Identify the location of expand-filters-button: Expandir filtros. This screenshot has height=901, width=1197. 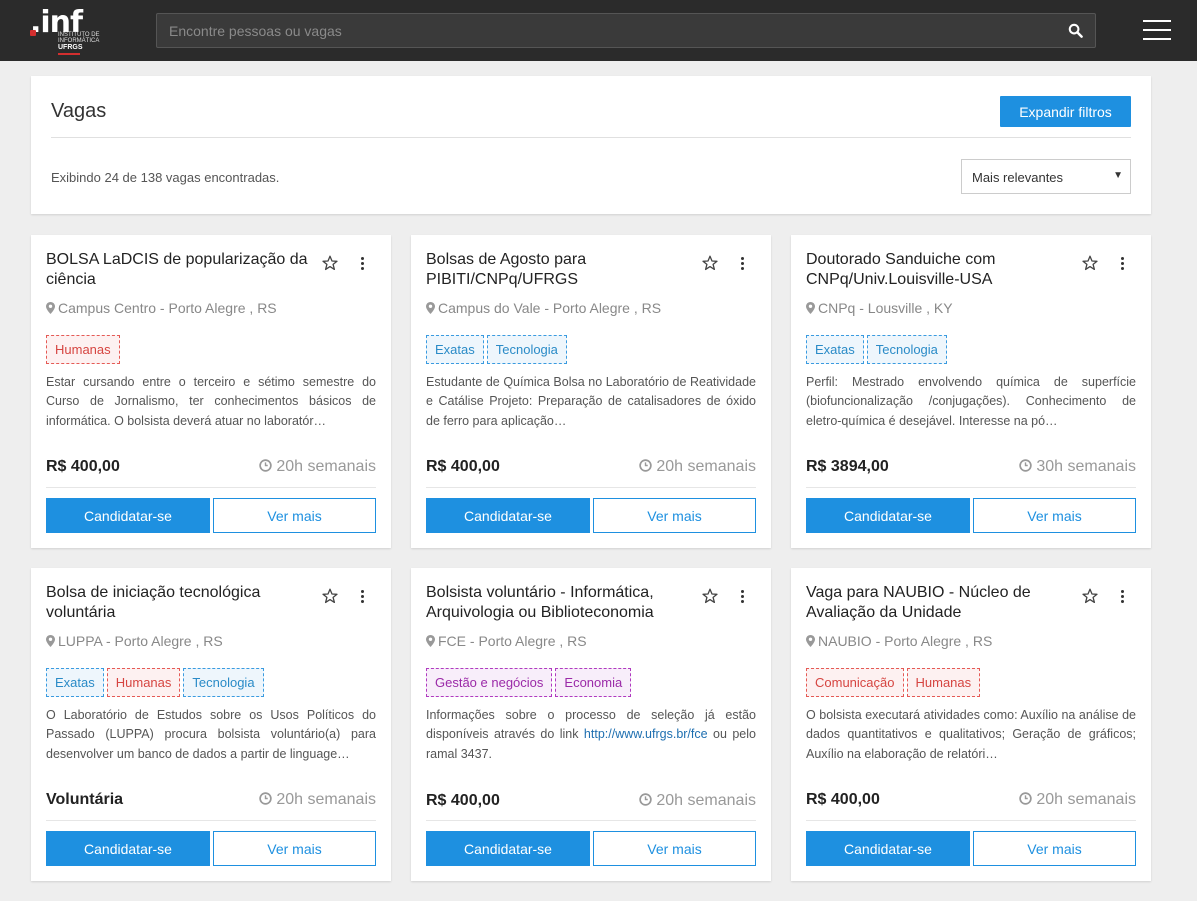
(1065, 111).